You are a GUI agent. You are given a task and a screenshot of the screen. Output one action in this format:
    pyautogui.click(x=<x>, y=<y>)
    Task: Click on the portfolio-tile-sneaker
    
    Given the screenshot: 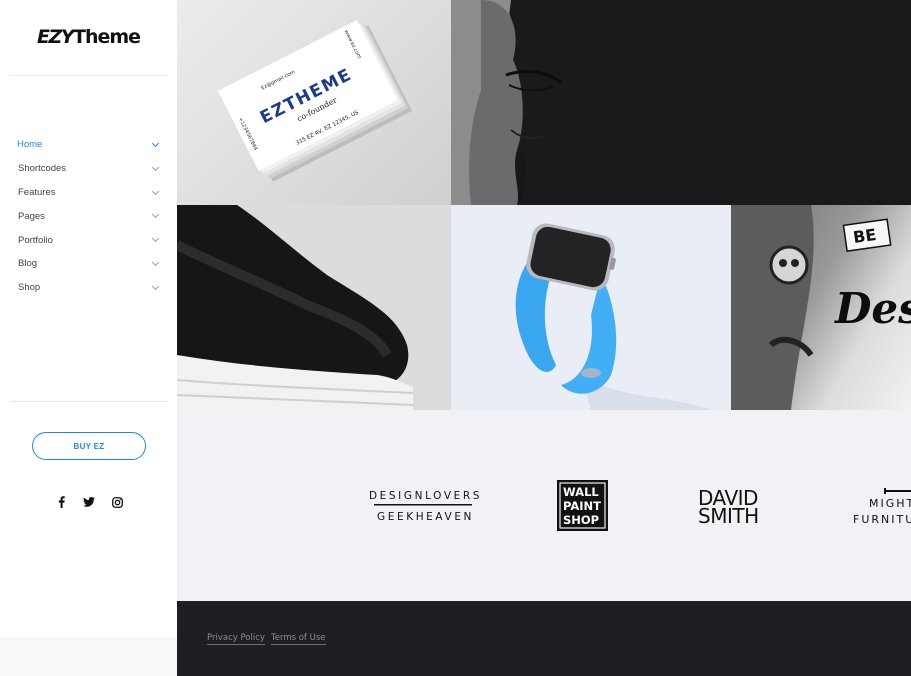 What is the action you would take?
    pyautogui.click(x=314, y=307)
    